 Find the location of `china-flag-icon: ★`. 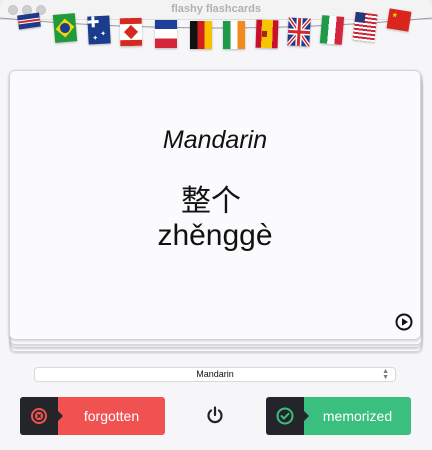

china-flag-icon: ★ is located at coordinates (399, 20).